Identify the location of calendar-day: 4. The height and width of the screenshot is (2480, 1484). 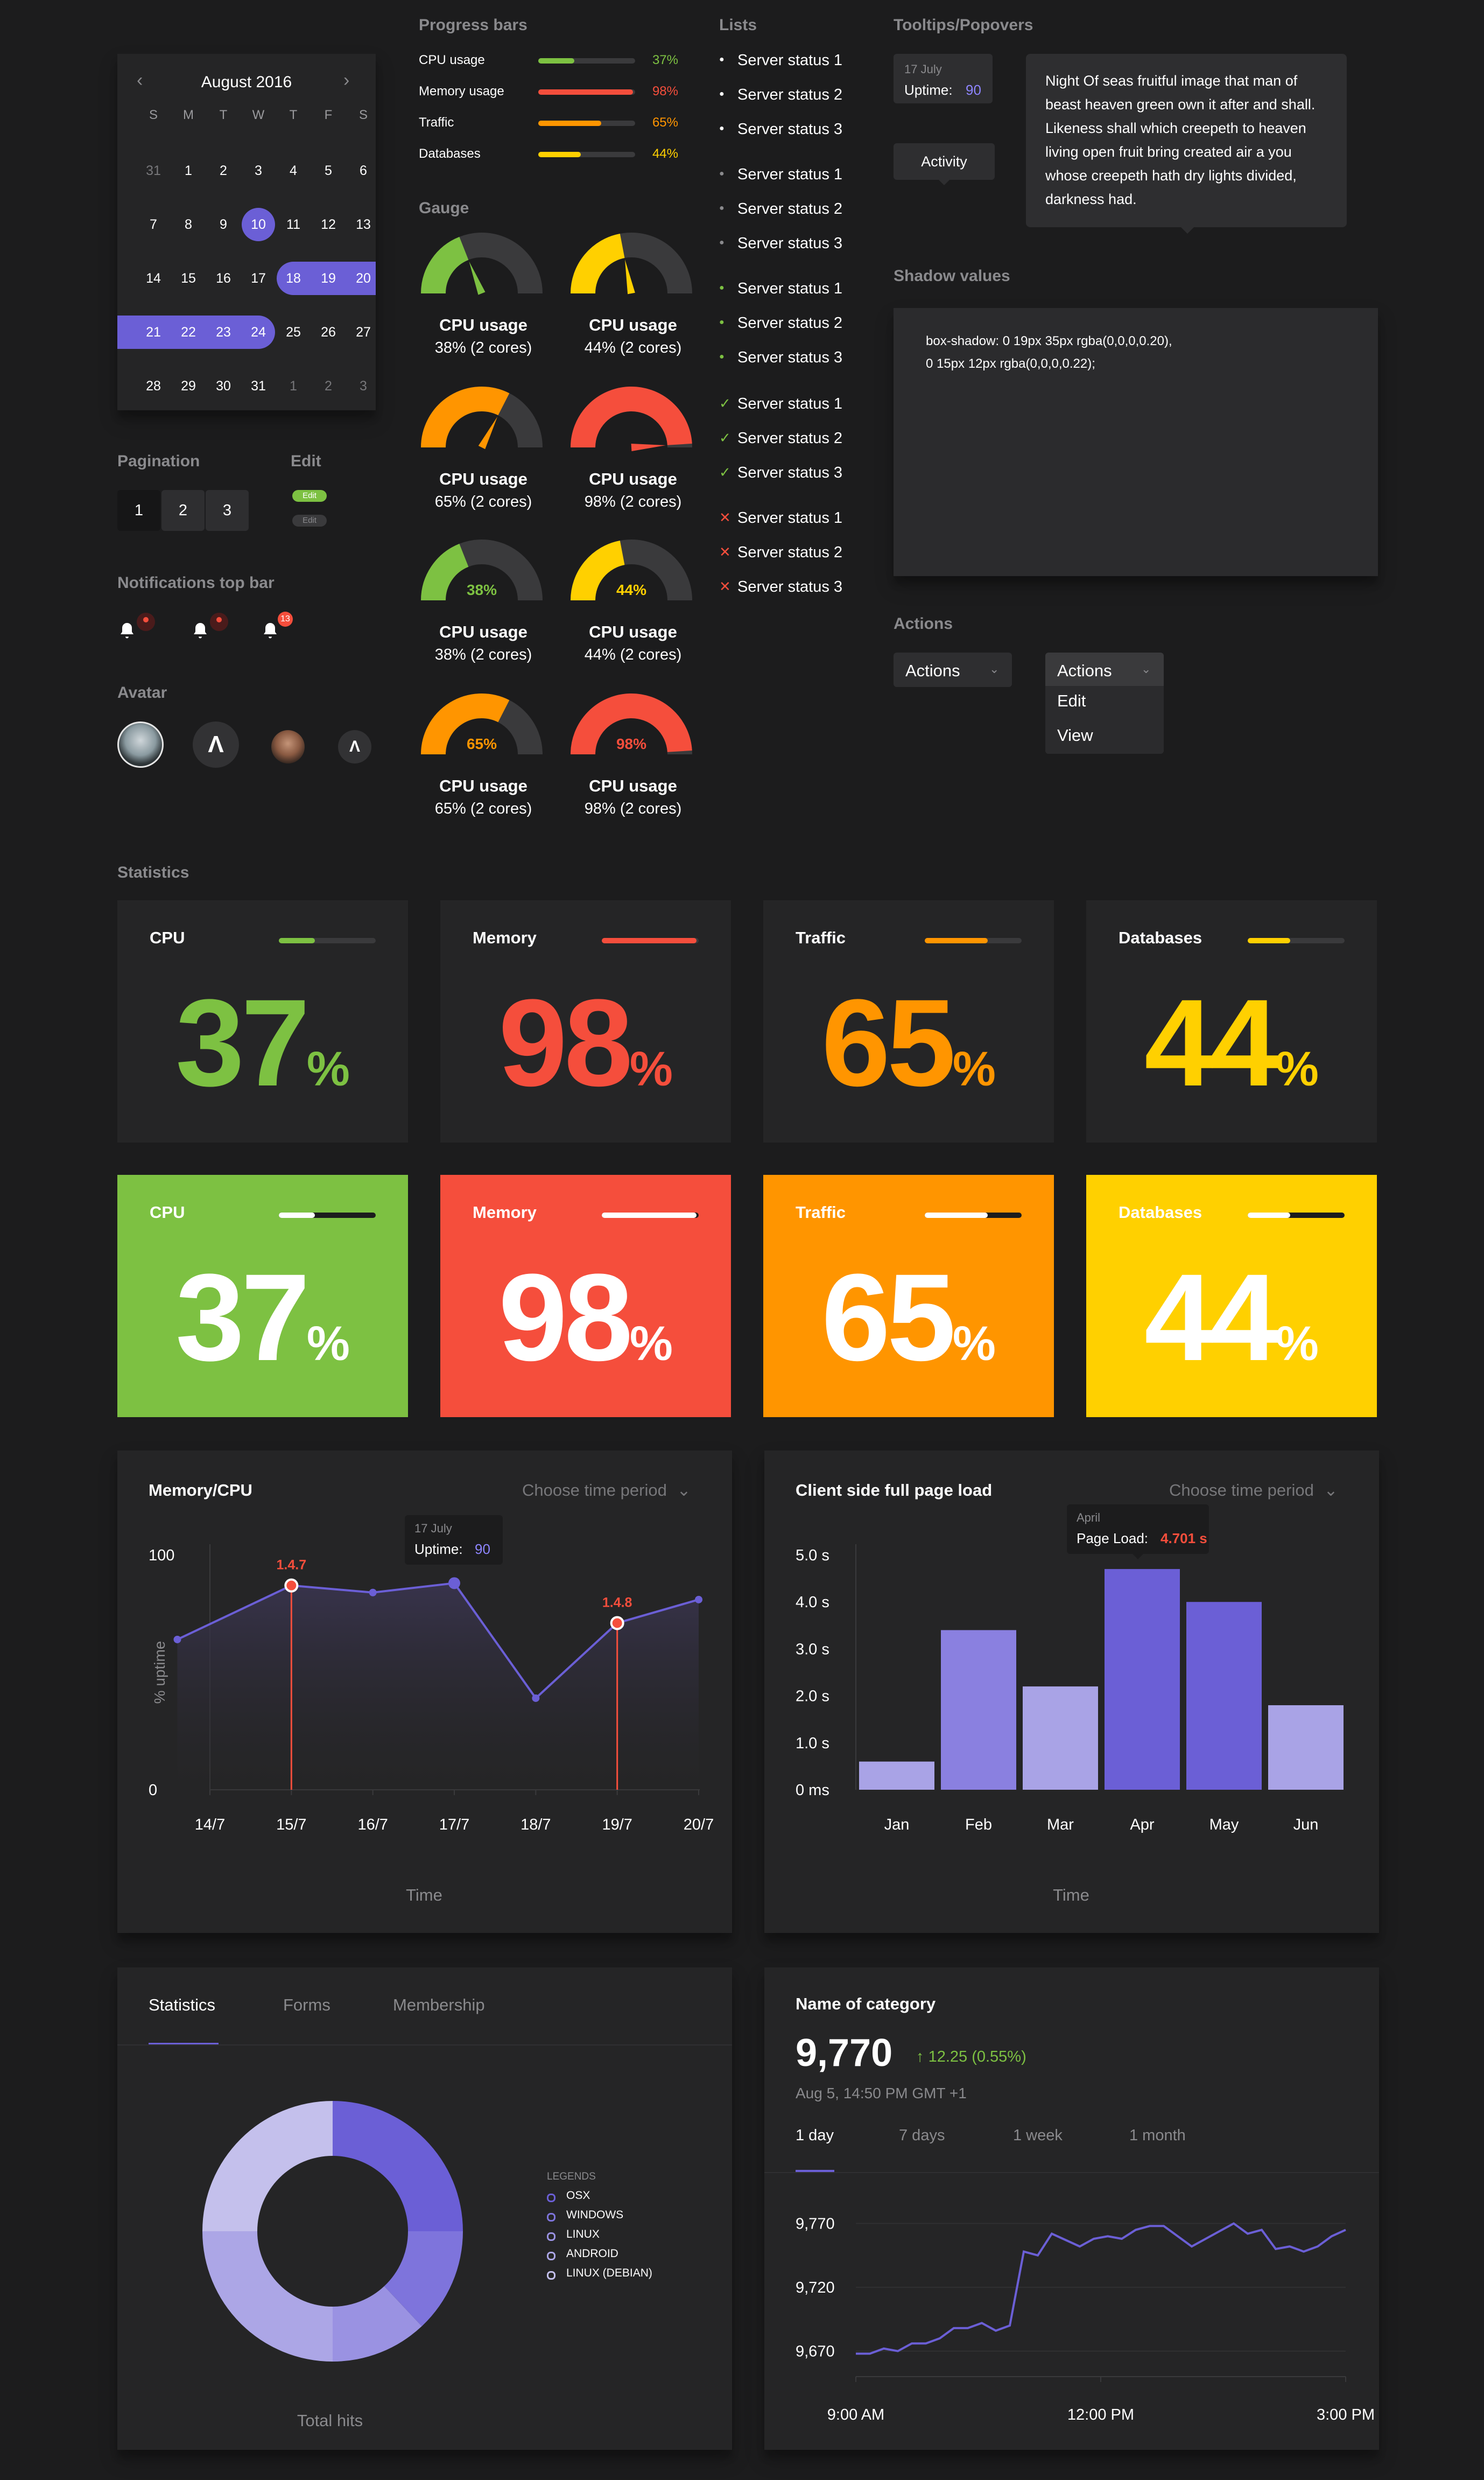
(294, 170).